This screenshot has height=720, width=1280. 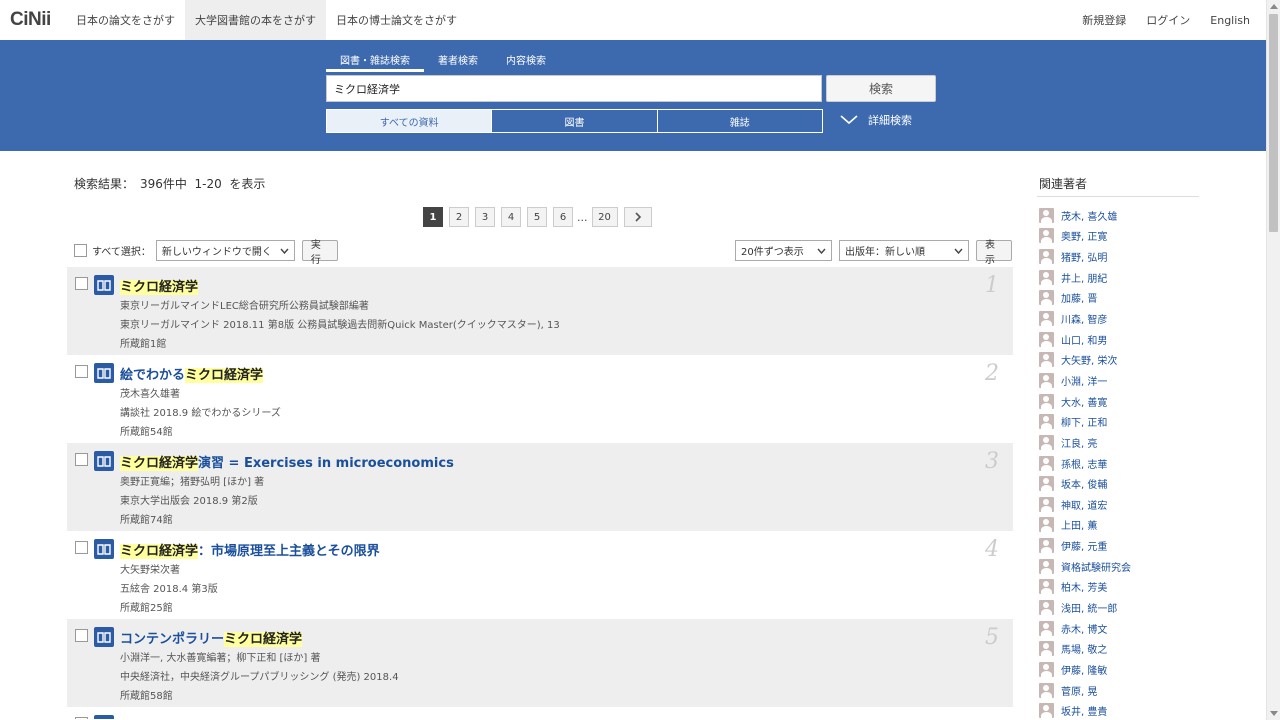 What do you see at coordinates (33, 20) in the screenshot?
I see `cinii-logo: CiNii` at bounding box center [33, 20].